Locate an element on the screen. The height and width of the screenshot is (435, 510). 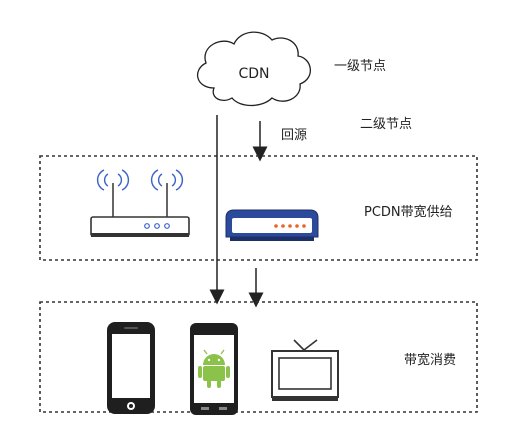
iphone-icon is located at coordinates (131, 368).